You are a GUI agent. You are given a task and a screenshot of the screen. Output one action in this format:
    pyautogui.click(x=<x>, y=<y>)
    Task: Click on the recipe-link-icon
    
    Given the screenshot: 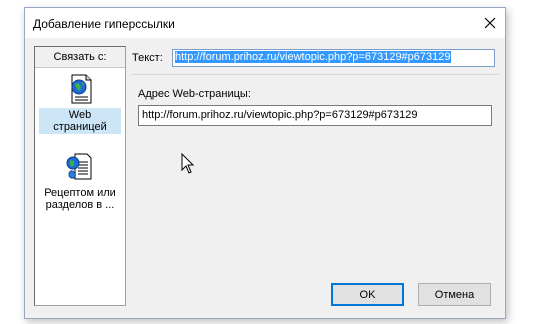 What is the action you would take?
    pyautogui.click(x=79, y=166)
    